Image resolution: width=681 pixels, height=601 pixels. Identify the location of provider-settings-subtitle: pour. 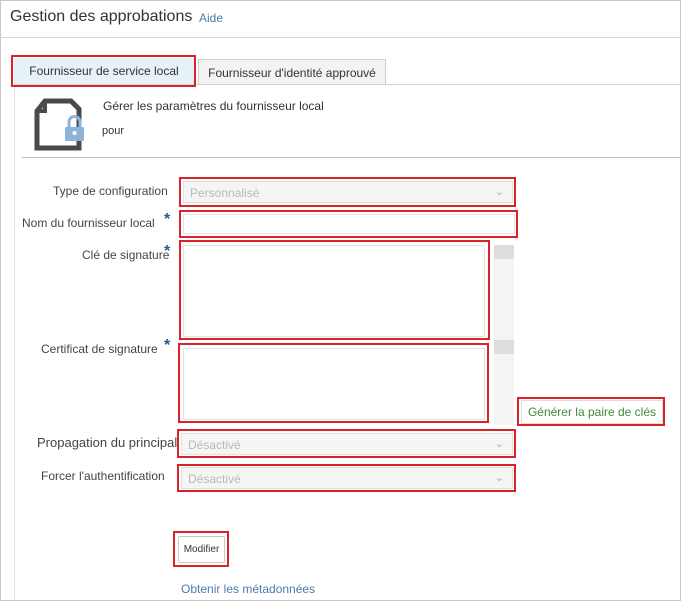
(113, 131).